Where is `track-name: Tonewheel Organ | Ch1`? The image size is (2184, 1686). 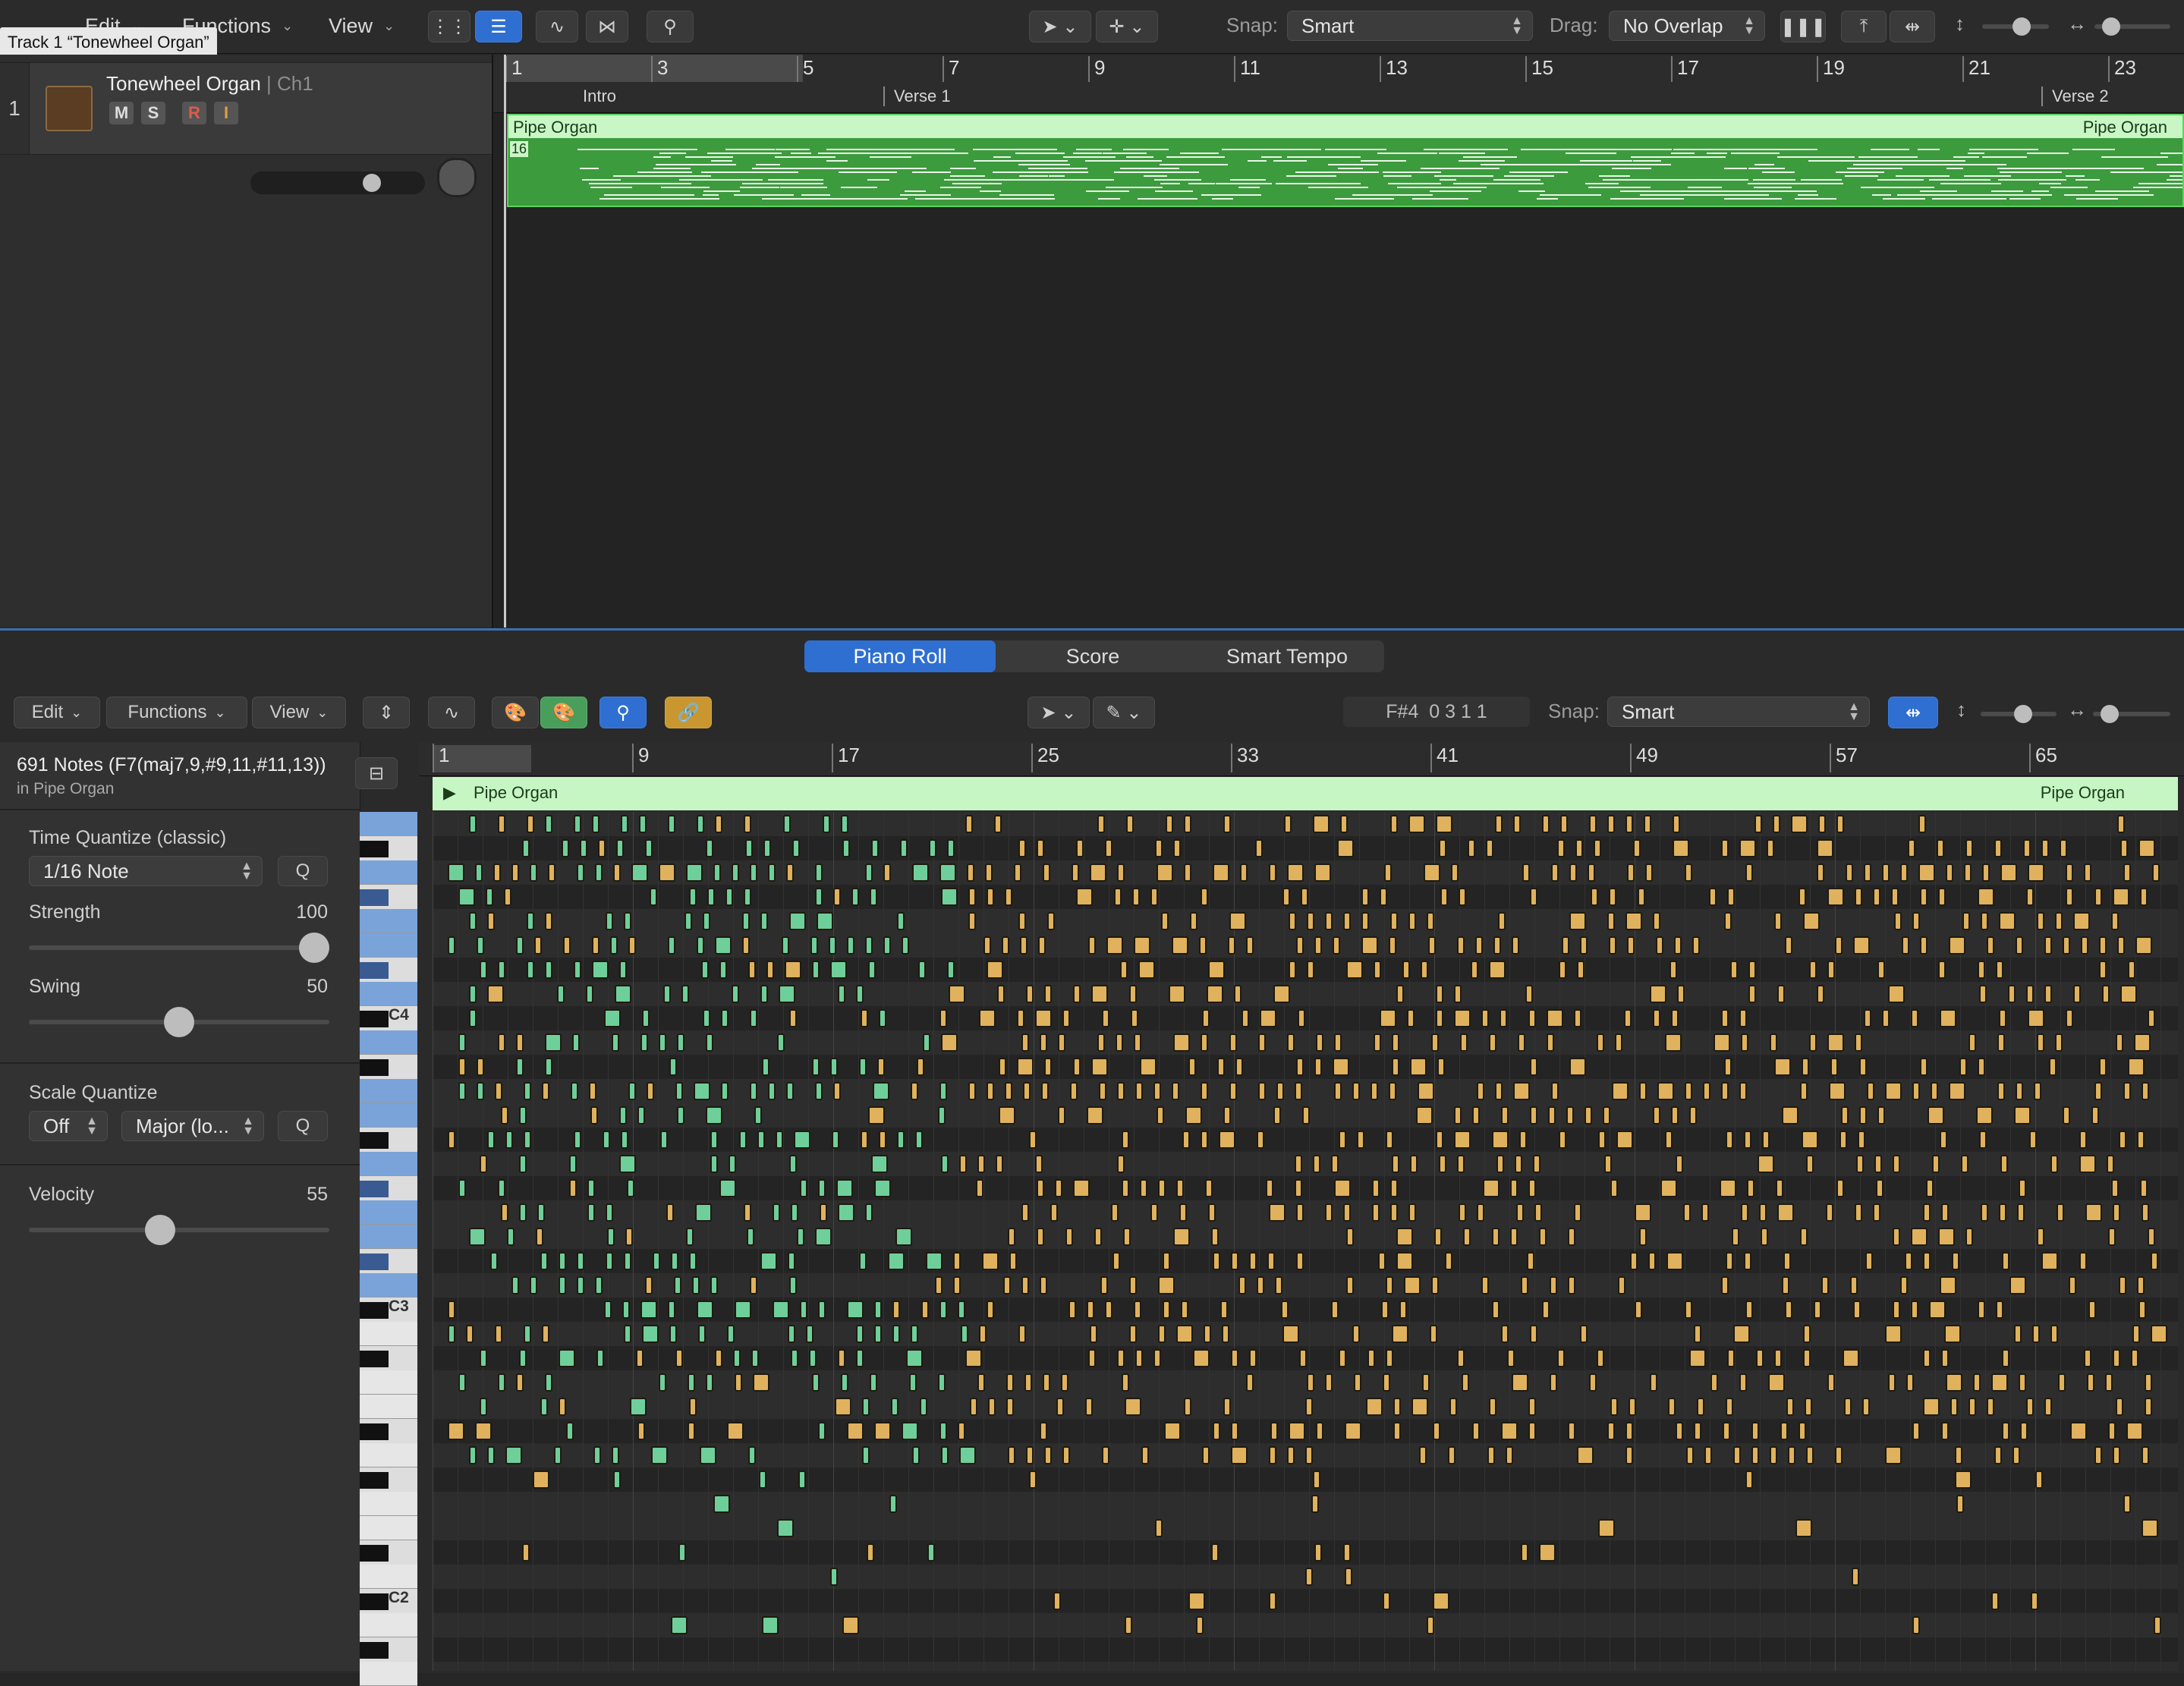
track-name: Tonewheel Organ | Ch1 is located at coordinates (209, 84).